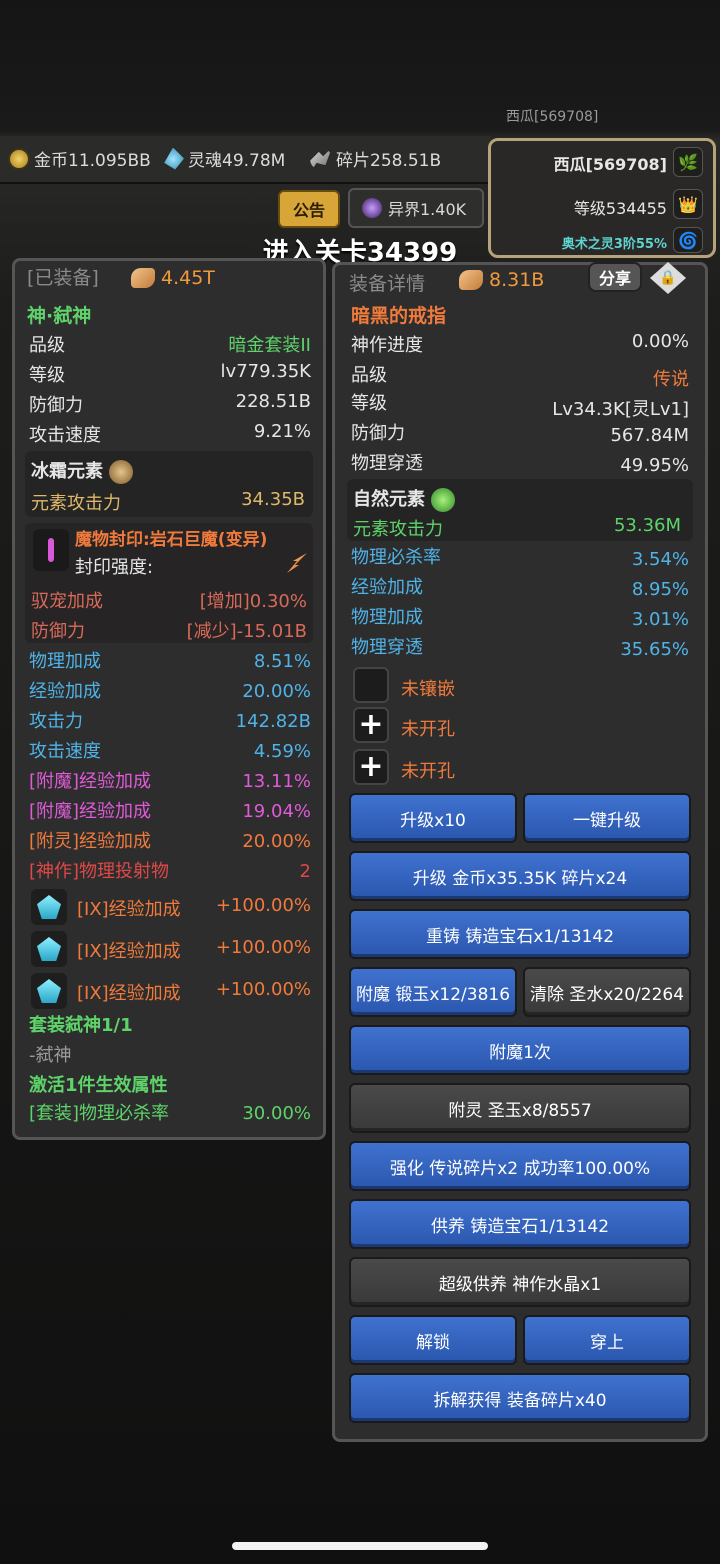 This screenshot has width=720, height=1564. I want to click on equip-button: 穿上, so click(607, 1340).